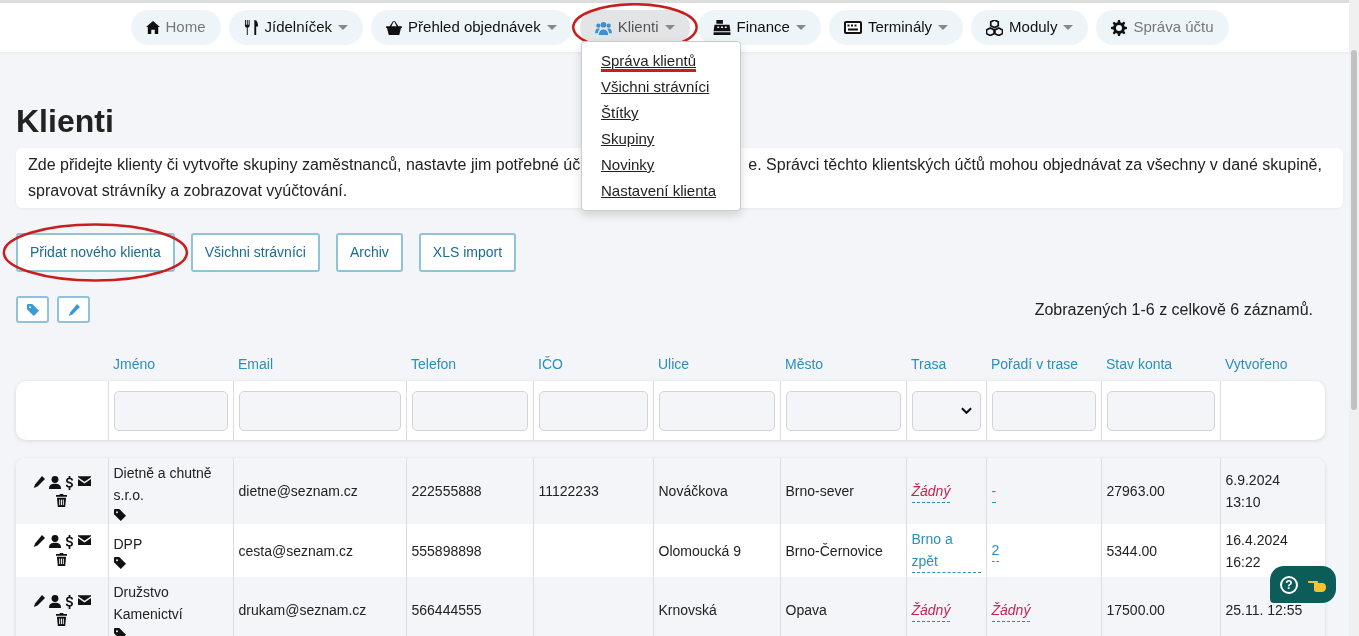  Describe the element at coordinates (896, 27) in the screenshot. I see `nav-item: Terminály` at that location.